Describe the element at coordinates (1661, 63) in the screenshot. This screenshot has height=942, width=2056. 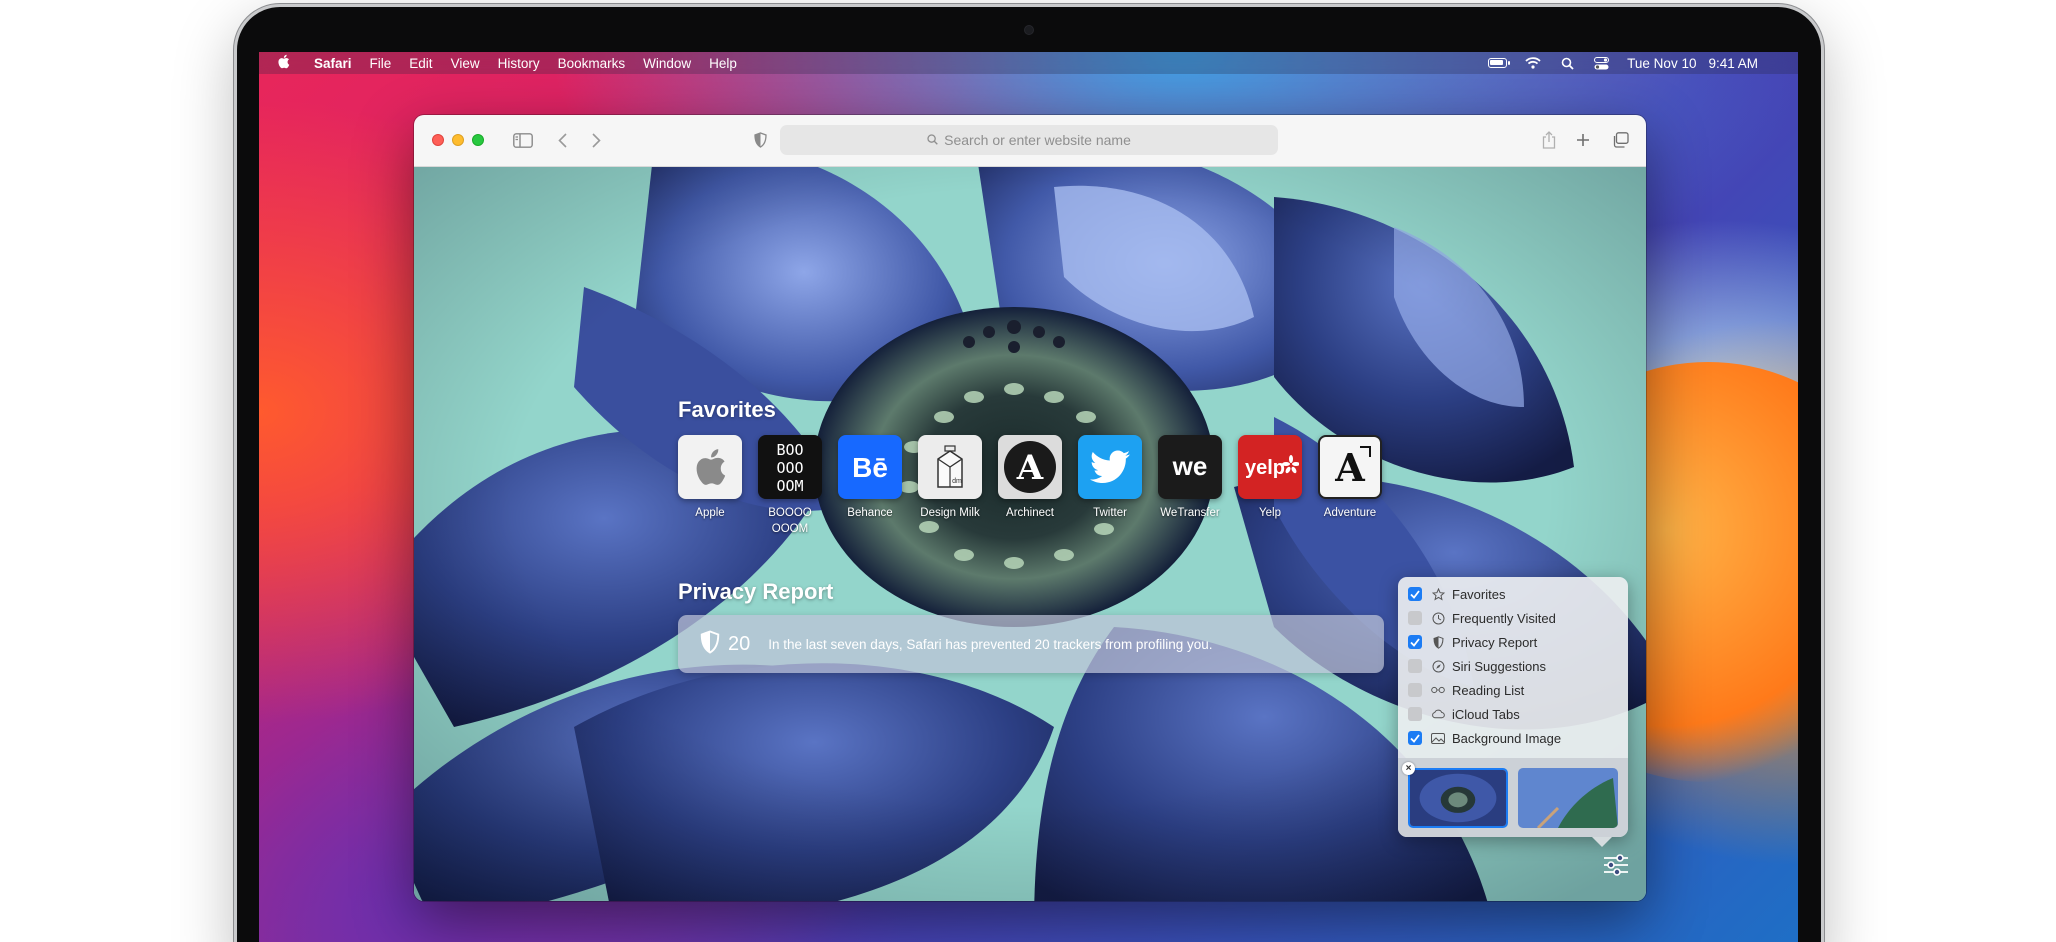
I see `menu-date: Tue Nov 10` at that location.